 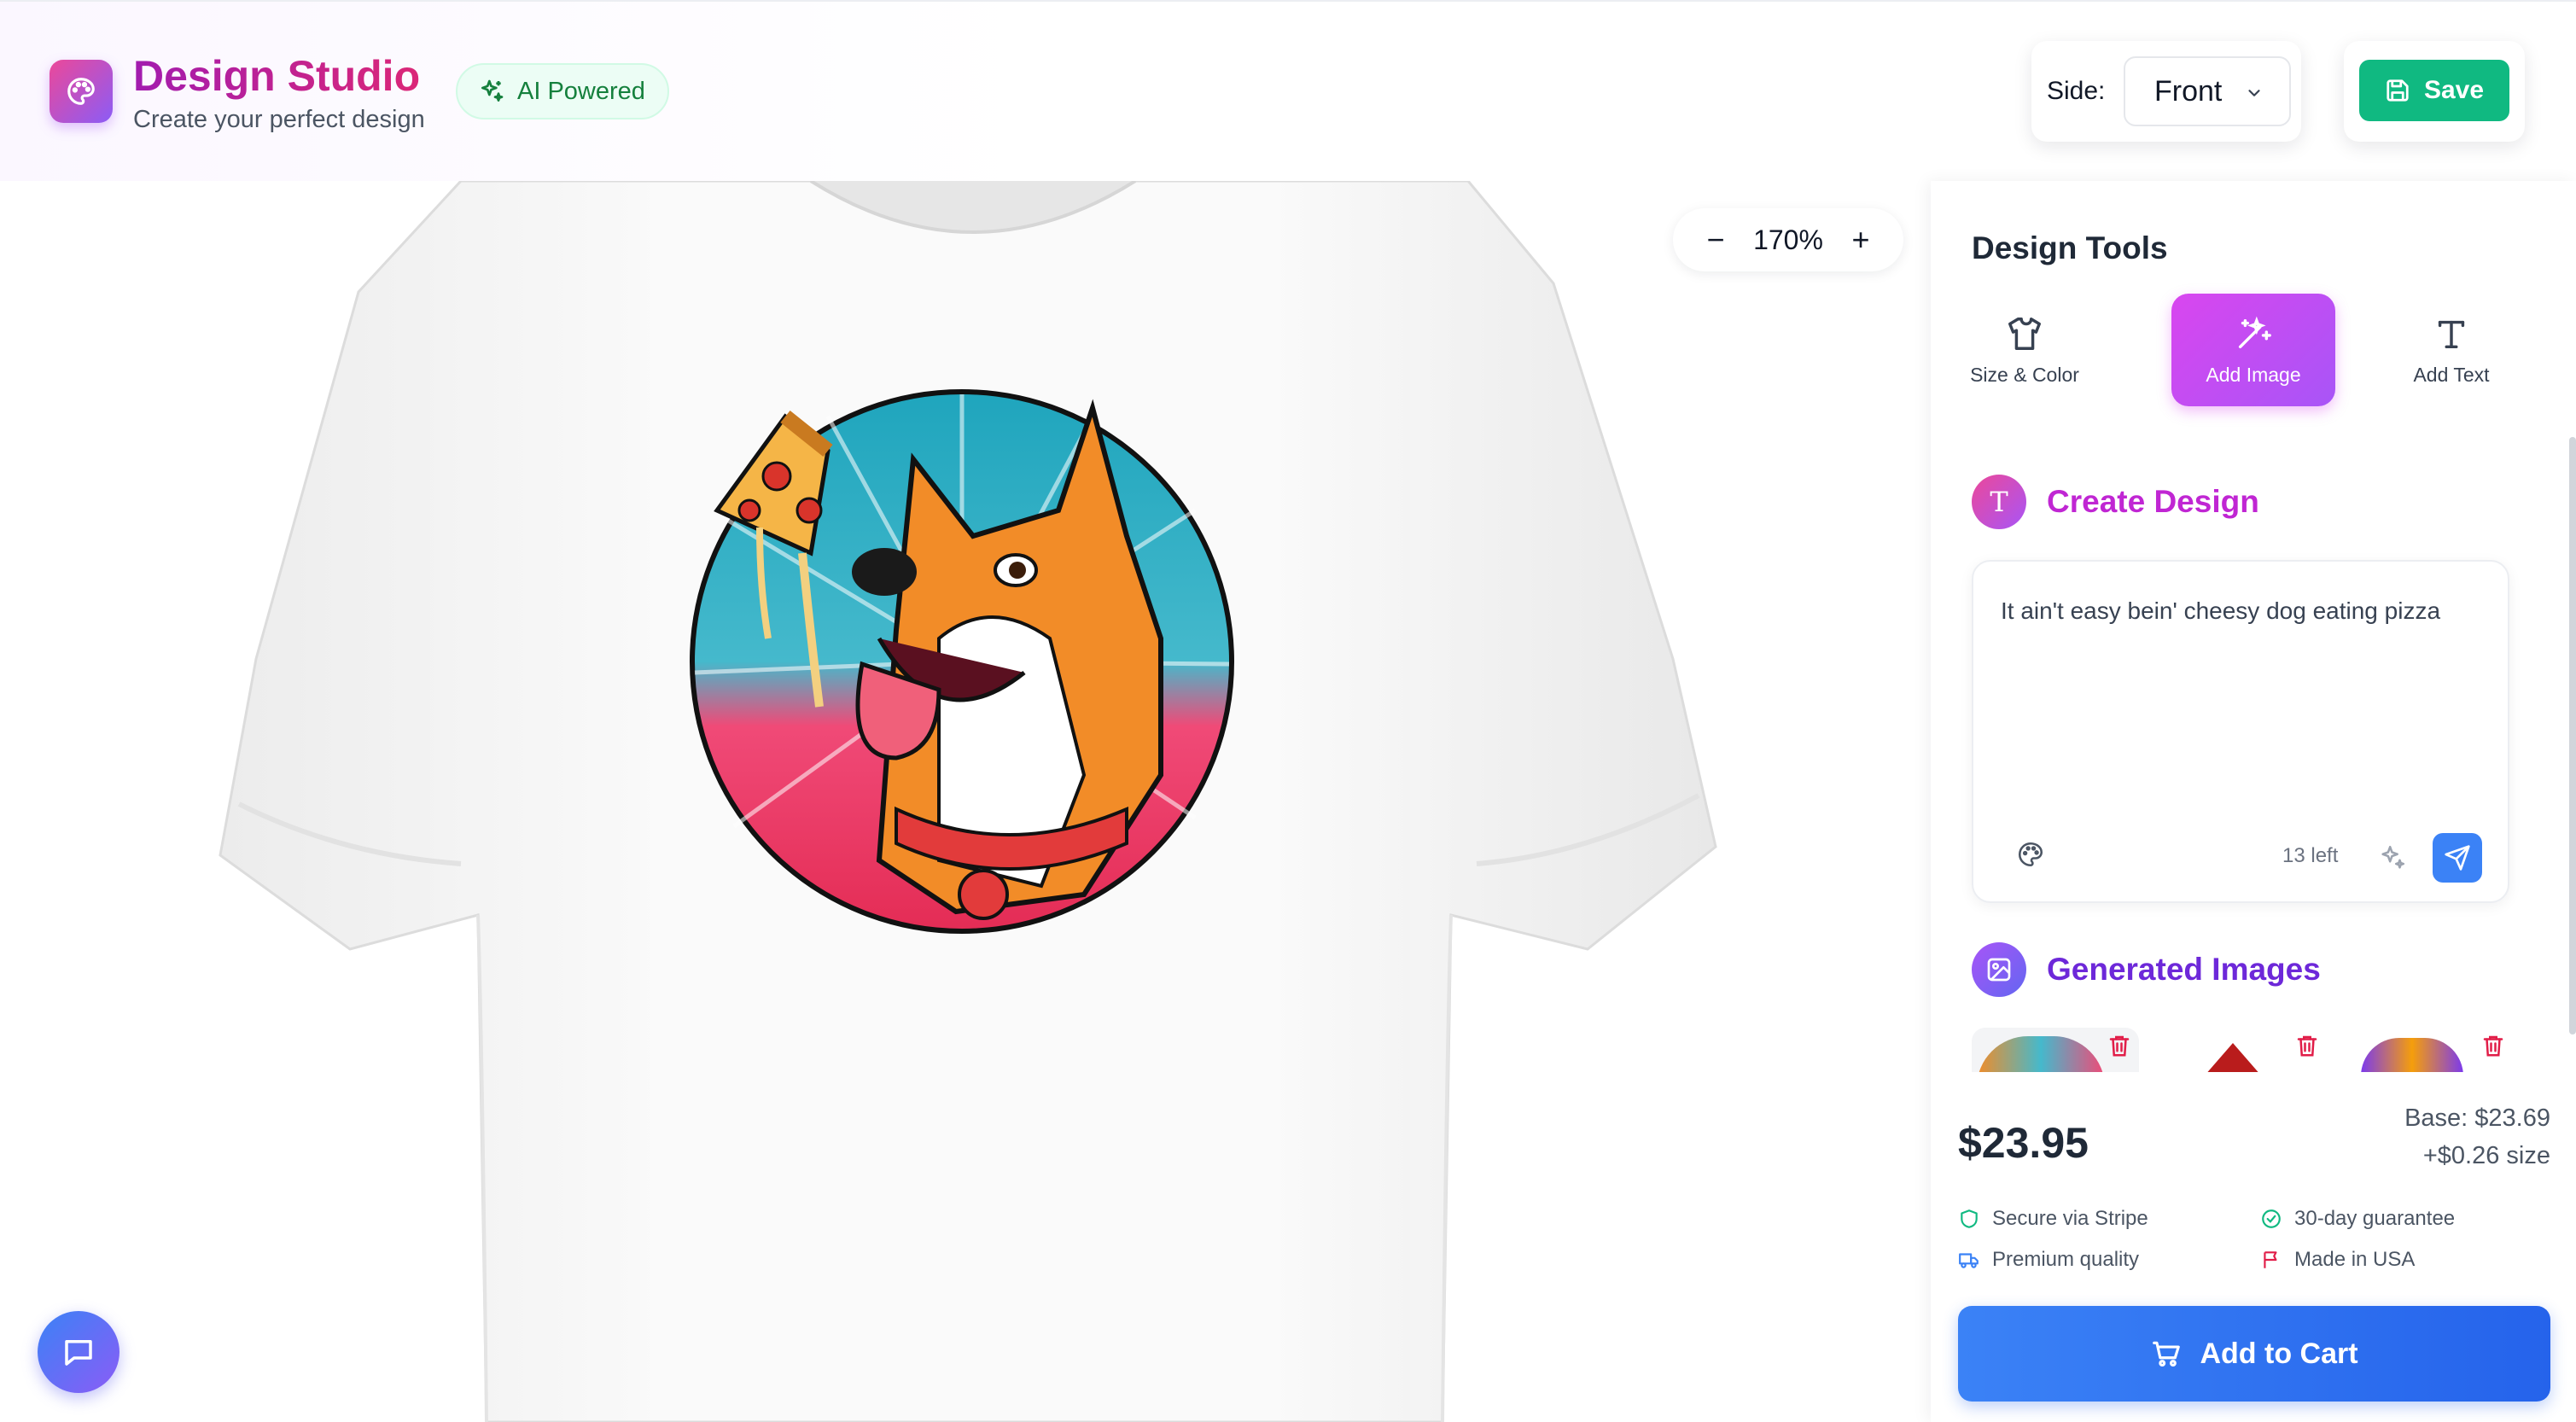 I want to click on design-tools-title: Design Tools, so click(x=2070, y=247).